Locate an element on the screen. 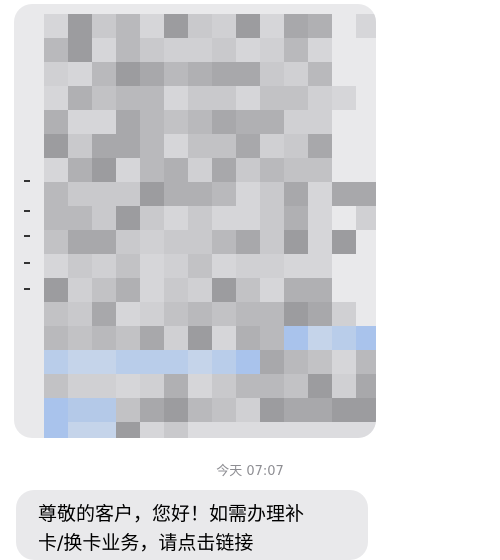 This screenshot has height=560, width=500. received-message-bubble: 尊敬的客户，您好！如需办理补 卡/换卡业务，请点击链接 is located at coordinates (192, 525).